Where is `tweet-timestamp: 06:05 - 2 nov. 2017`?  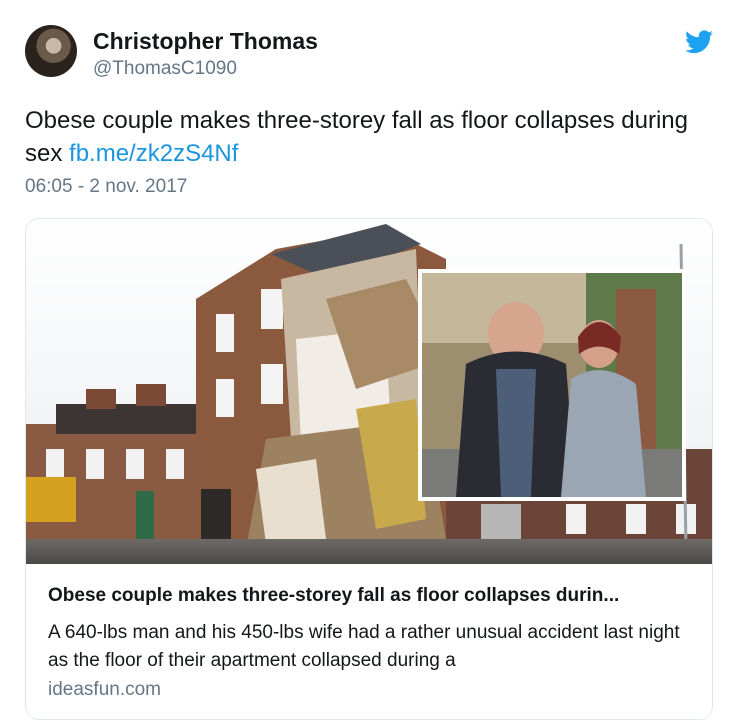 tweet-timestamp: 06:05 - 2 nov. 2017 is located at coordinates (106, 187).